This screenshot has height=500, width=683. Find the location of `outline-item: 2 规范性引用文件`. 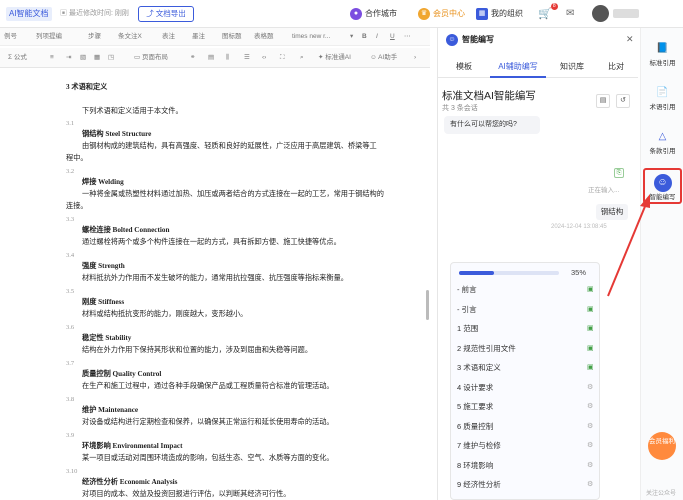

outline-item: 2 规范性引用文件 is located at coordinates (486, 349).